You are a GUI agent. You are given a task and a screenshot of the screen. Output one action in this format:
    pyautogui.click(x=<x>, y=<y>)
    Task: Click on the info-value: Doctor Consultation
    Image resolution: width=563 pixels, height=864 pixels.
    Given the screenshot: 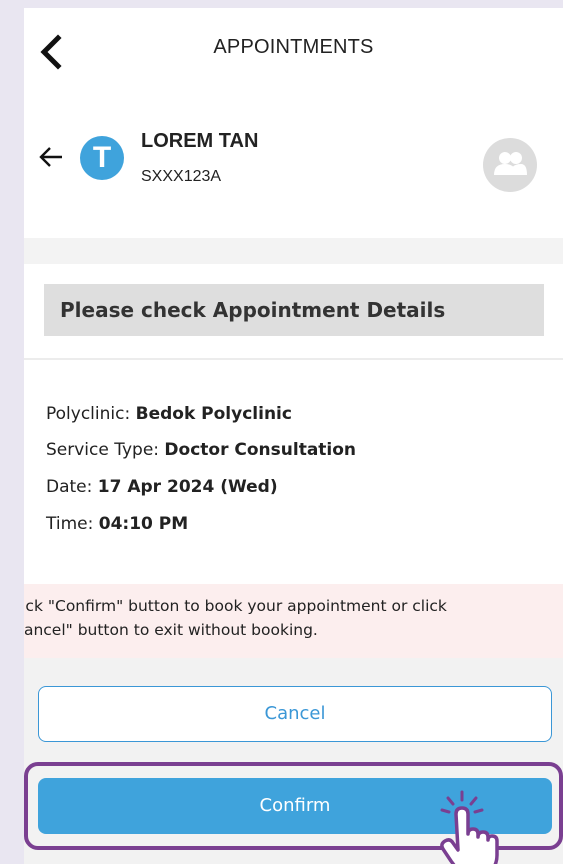 What is the action you would take?
    pyautogui.click(x=260, y=450)
    